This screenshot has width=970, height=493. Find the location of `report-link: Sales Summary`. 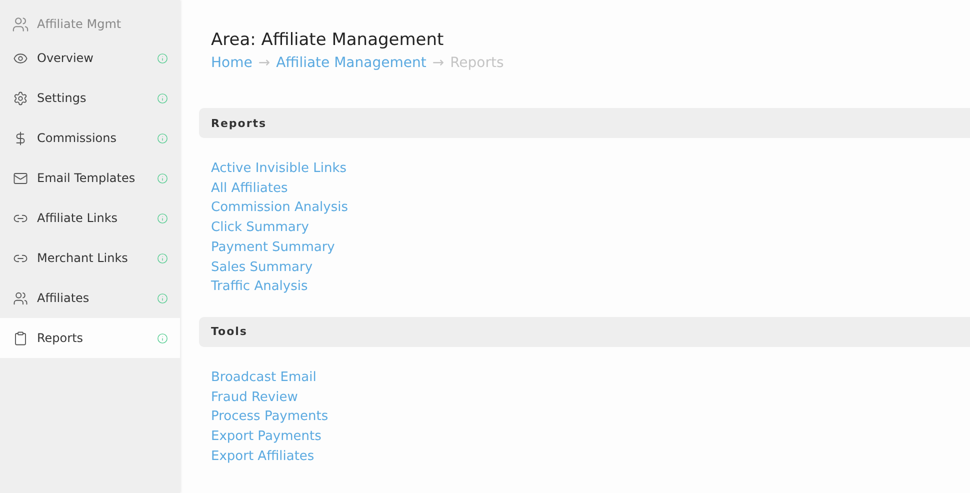

report-link: Sales Summary is located at coordinates (262, 268).